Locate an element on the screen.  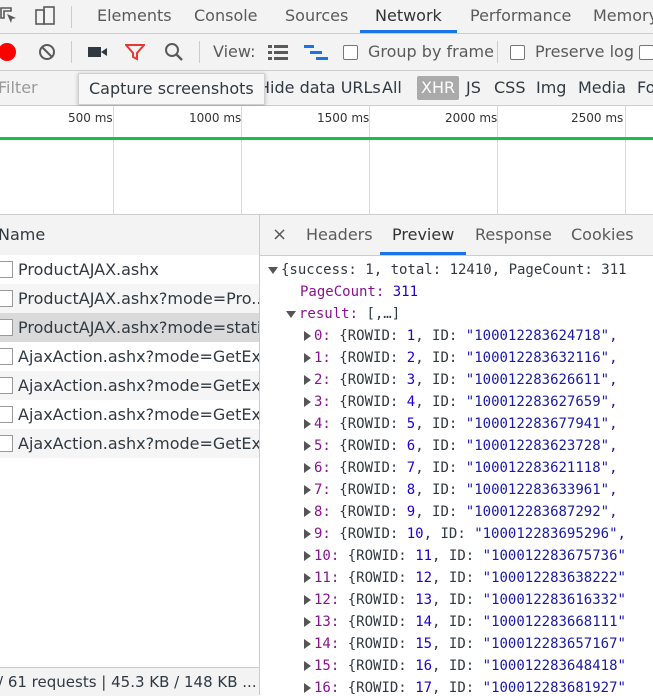
dom-content-loaded-line is located at coordinates (326, 138).